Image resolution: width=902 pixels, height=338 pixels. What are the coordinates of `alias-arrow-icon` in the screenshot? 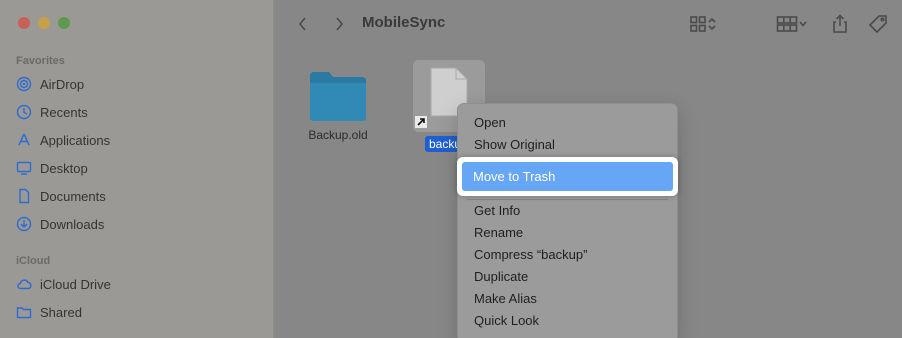 It's located at (421, 122).